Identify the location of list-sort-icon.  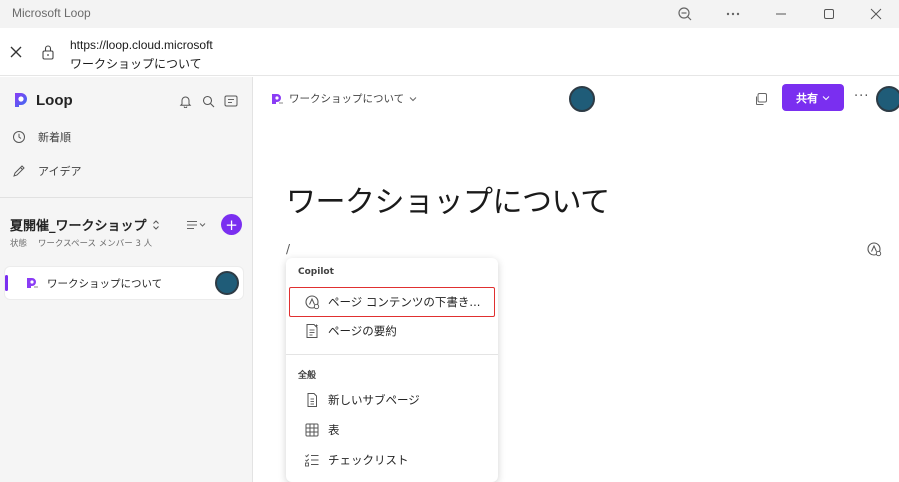
(197, 225).